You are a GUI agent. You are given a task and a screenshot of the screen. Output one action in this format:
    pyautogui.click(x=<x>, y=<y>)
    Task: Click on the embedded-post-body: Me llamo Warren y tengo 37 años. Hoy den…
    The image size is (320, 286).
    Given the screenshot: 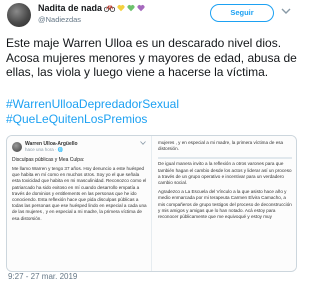 What is the action you would take?
    pyautogui.click(x=80, y=194)
    